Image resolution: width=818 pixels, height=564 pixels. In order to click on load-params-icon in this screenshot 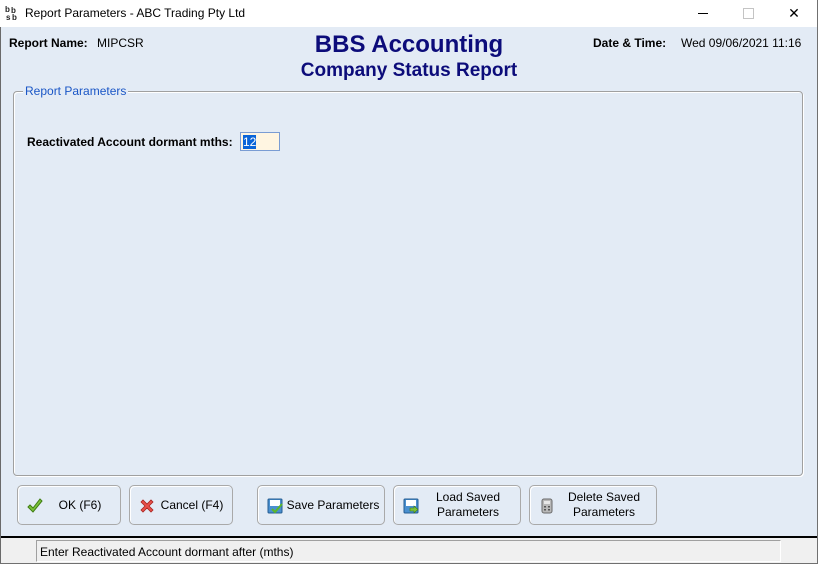, I will do `click(411, 506)`.